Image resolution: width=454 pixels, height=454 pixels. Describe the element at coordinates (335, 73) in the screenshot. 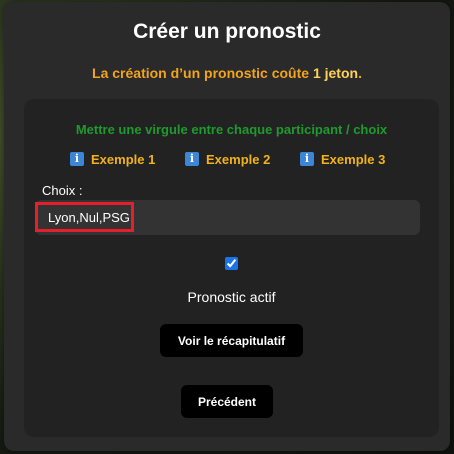

I see `cost-tokens: 1 jeton` at that location.